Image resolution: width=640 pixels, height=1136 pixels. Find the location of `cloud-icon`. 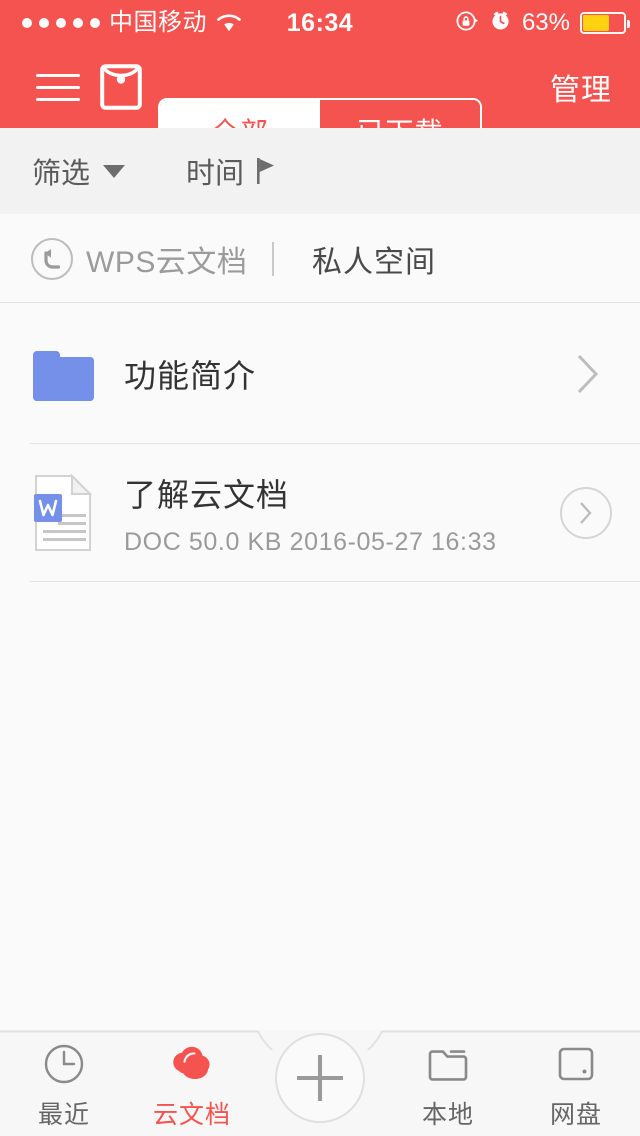

cloud-icon is located at coordinates (192, 1064).